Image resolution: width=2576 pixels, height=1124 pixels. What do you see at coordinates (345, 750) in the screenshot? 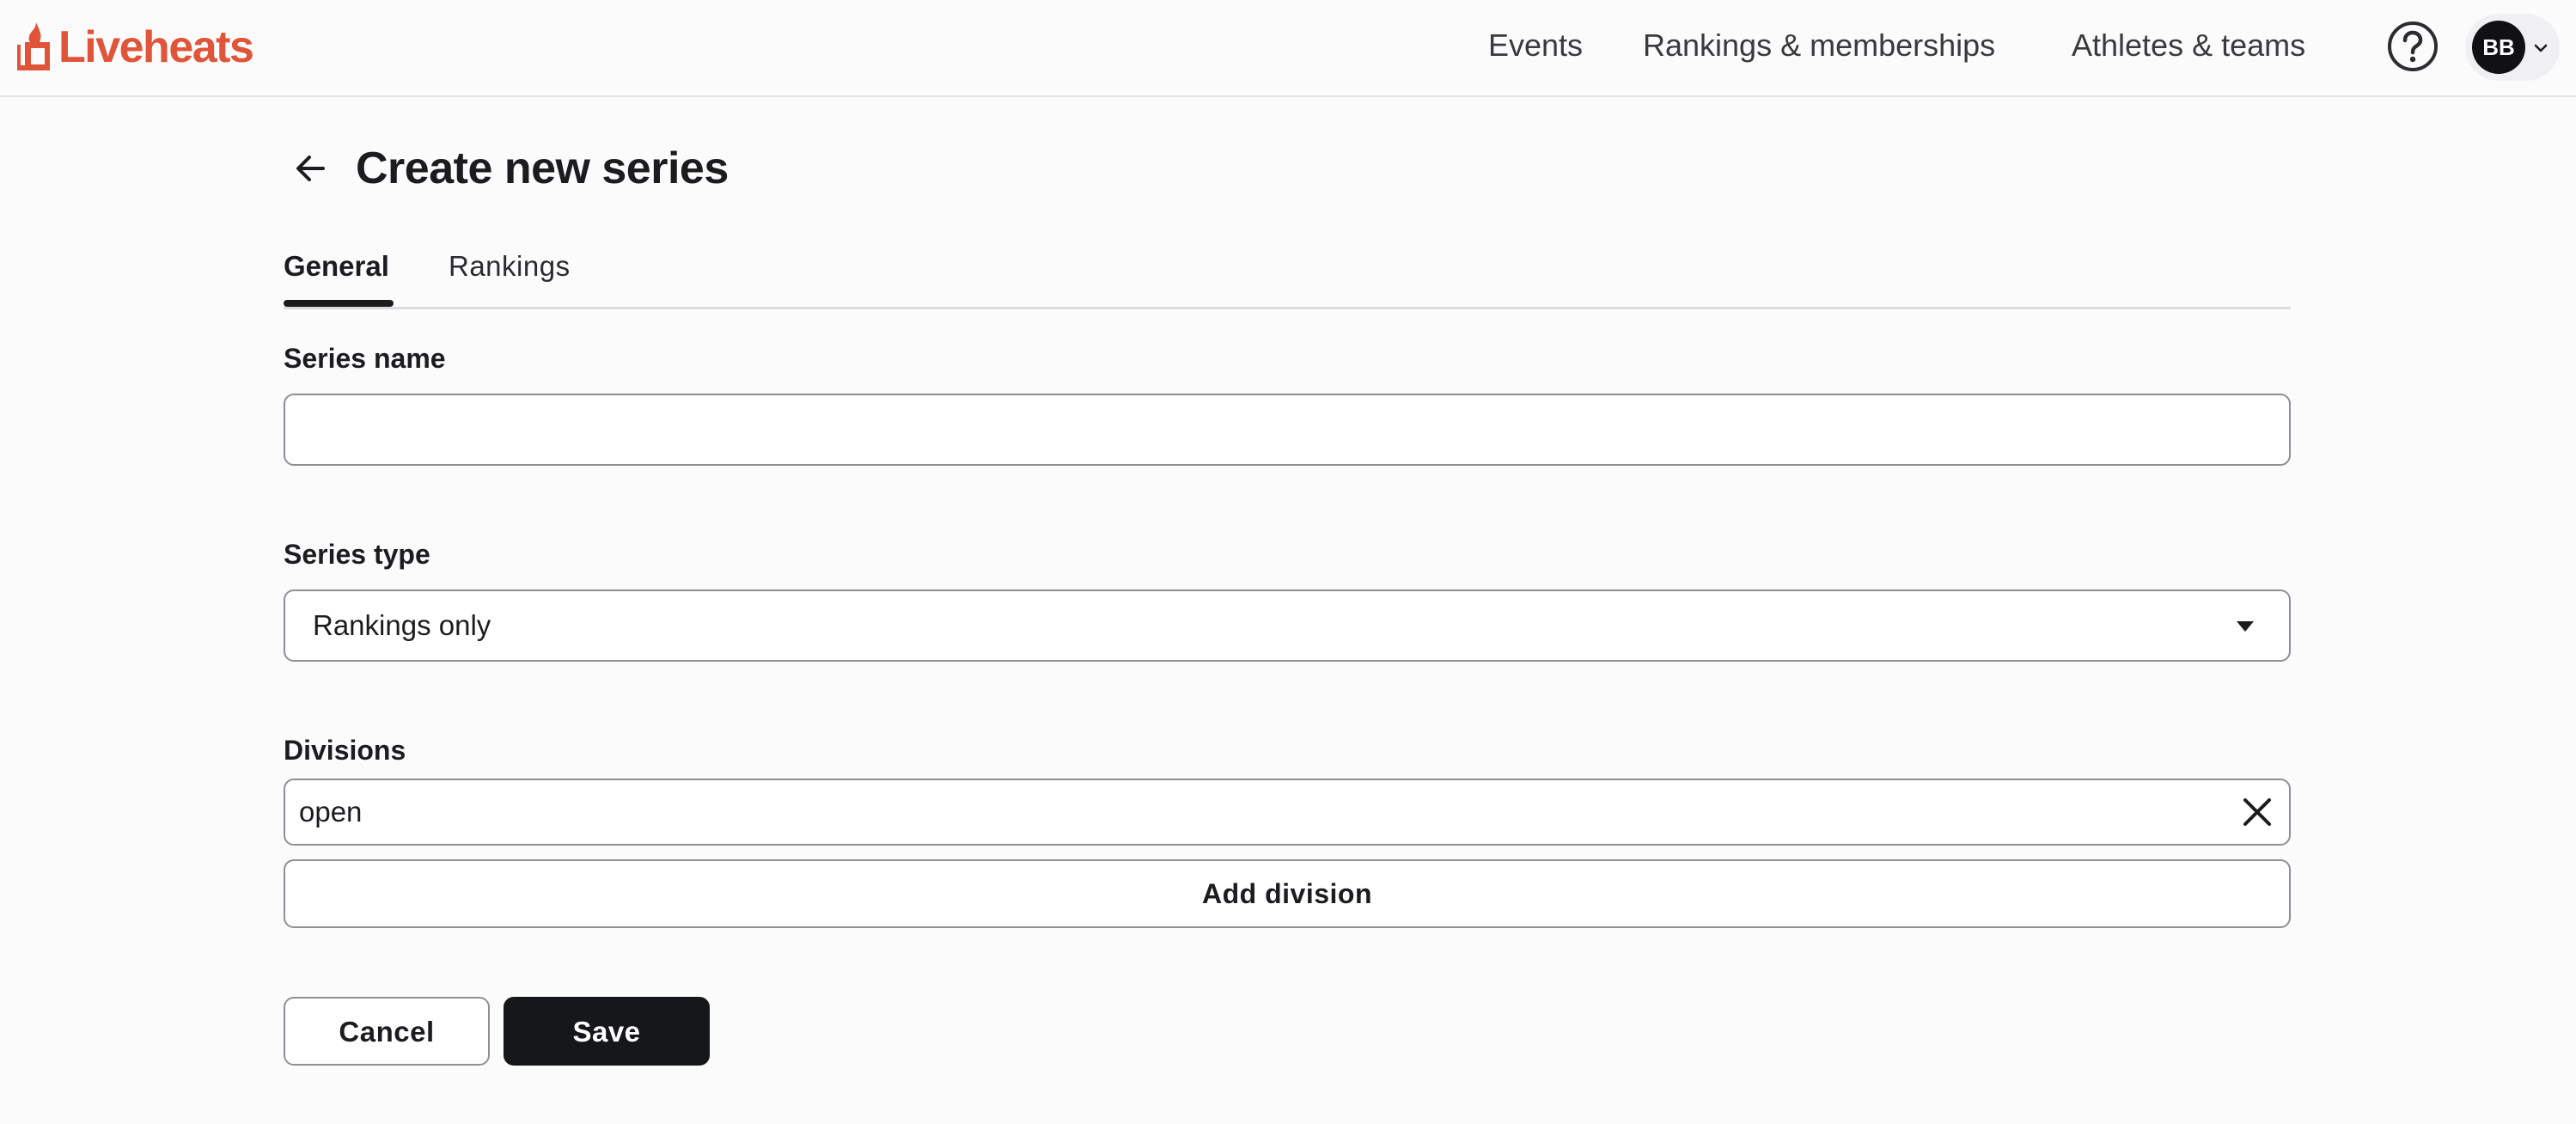
I see `divisions-label: Divisions` at bounding box center [345, 750].